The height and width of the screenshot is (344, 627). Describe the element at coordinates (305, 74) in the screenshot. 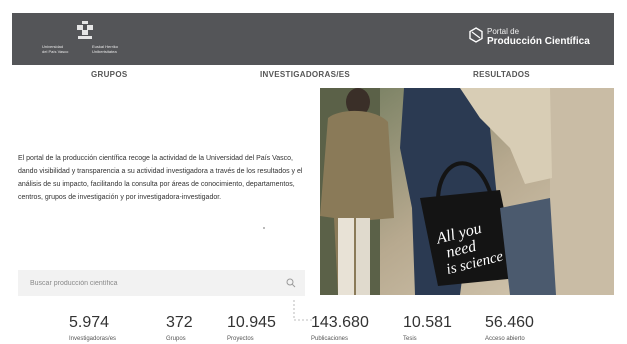

I see `nav-item-investigadores: INVESTIGADORAS/ES` at that location.